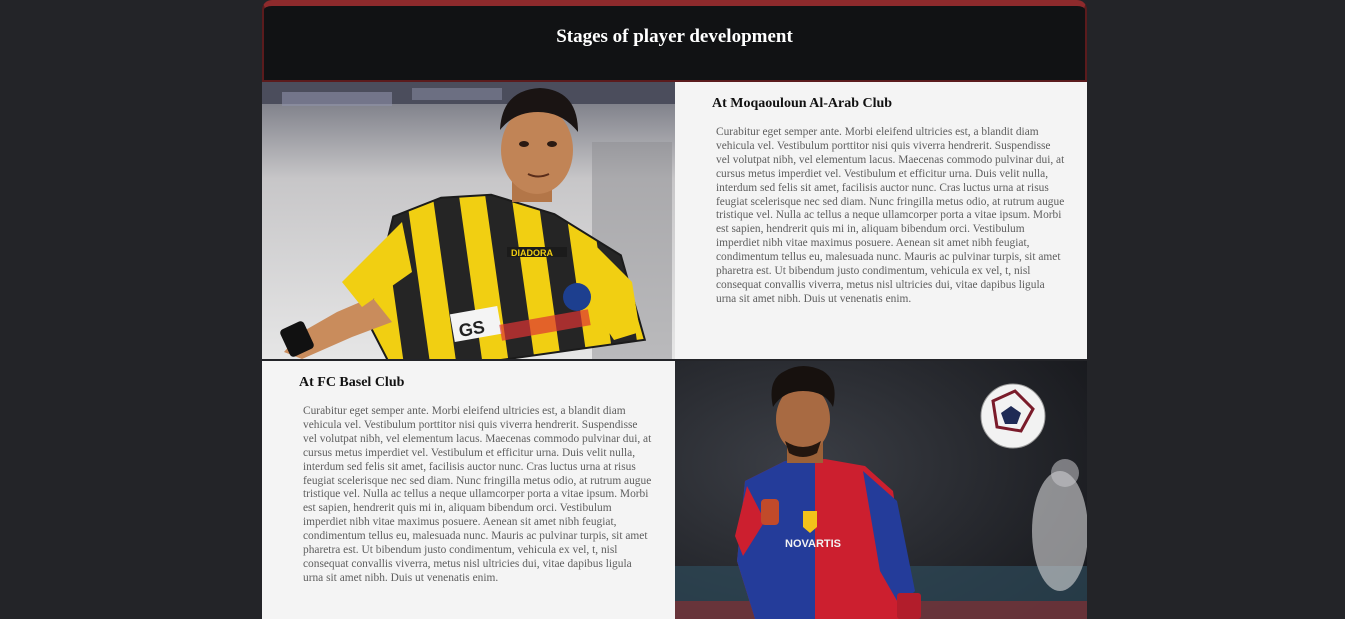  Describe the element at coordinates (468, 220) in the screenshot. I see `player-photo-moqaouloun: DIADORA GS` at that location.